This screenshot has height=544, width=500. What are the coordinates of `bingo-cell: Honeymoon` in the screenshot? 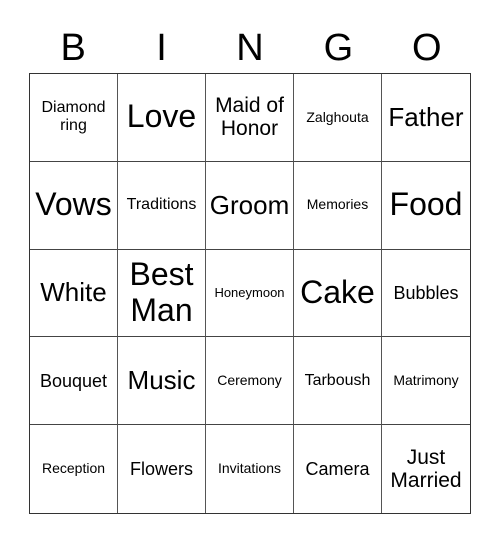 It's located at (250, 293).